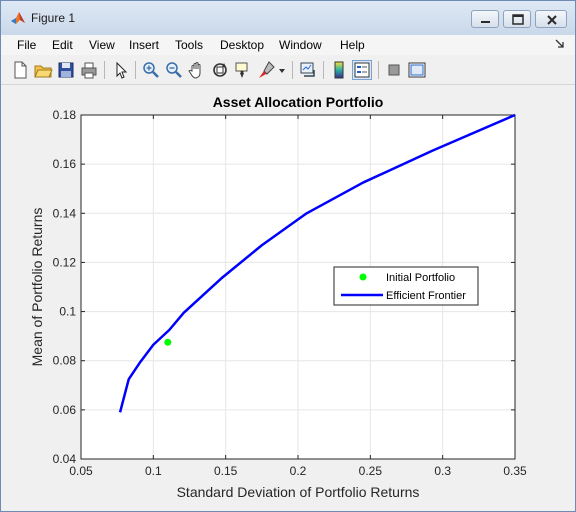 This screenshot has height=512, width=576. Describe the element at coordinates (371, 471) in the screenshot. I see `x-tick-label: 0.25` at that location.